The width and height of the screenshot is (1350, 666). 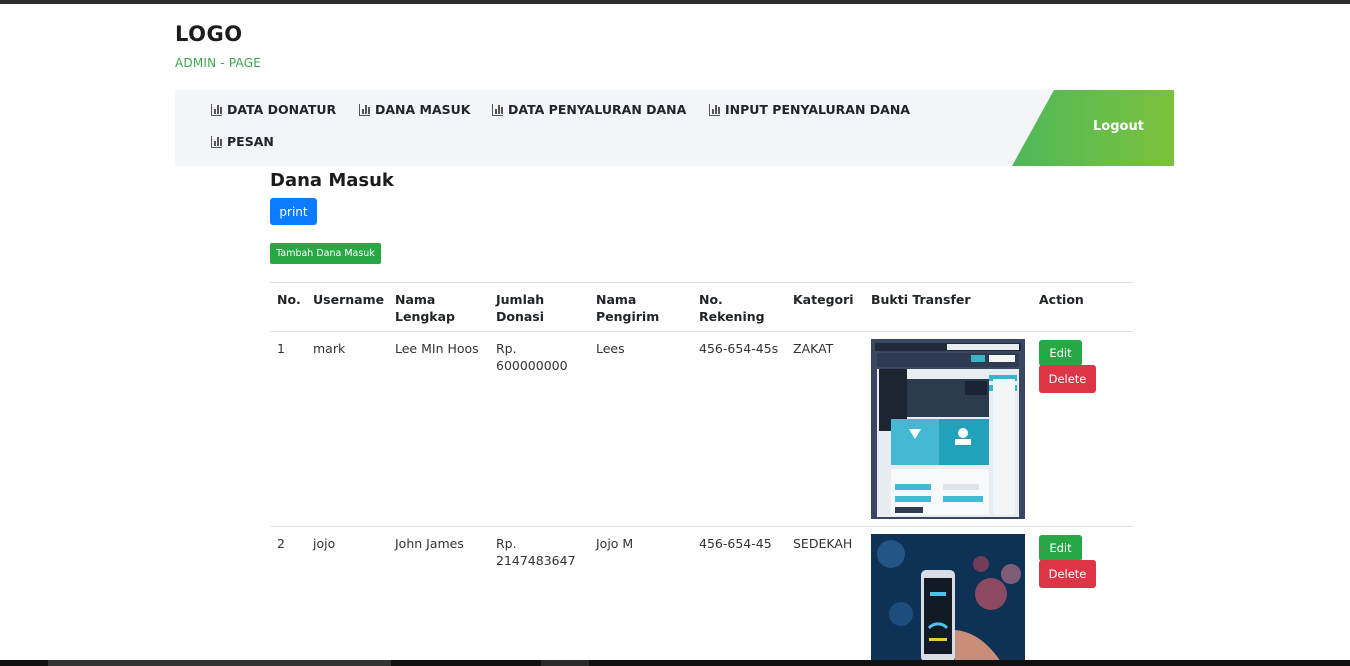 What do you see at coordinates (1061, 299) in the screenshot?
I see `column-header-action: Action` at bounding box center [1061, 299].